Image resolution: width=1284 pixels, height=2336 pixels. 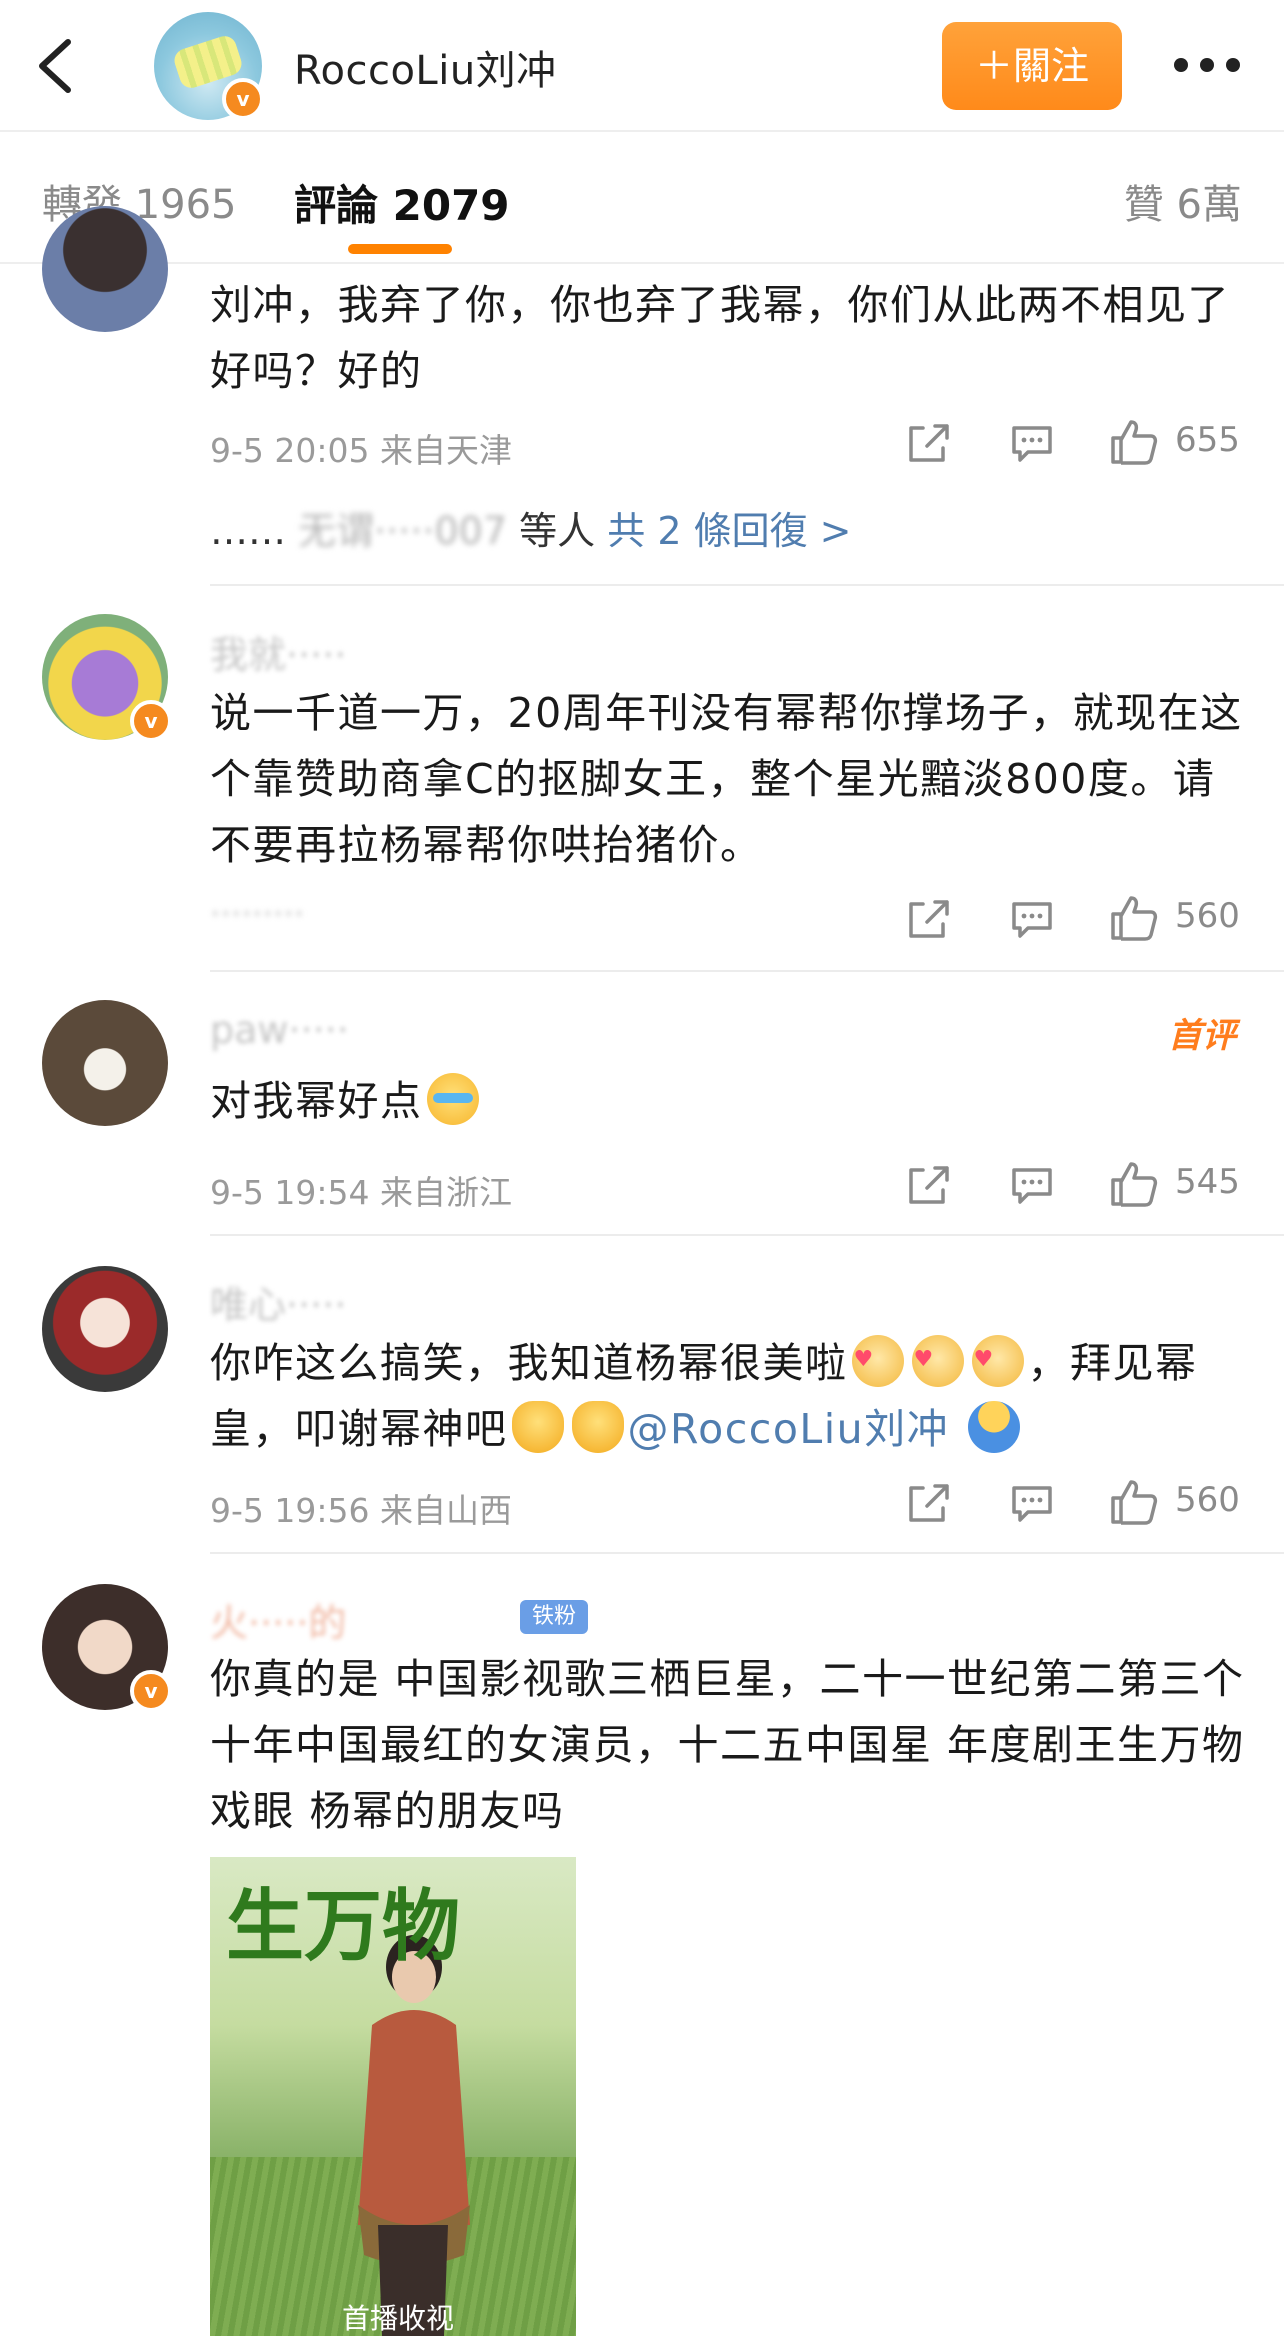 What do you see at coordinates (361, 1510) in the screenshot?
I see `comment-meta: 9-5 19:56 来自山西` at bounding box center [361, 1510].